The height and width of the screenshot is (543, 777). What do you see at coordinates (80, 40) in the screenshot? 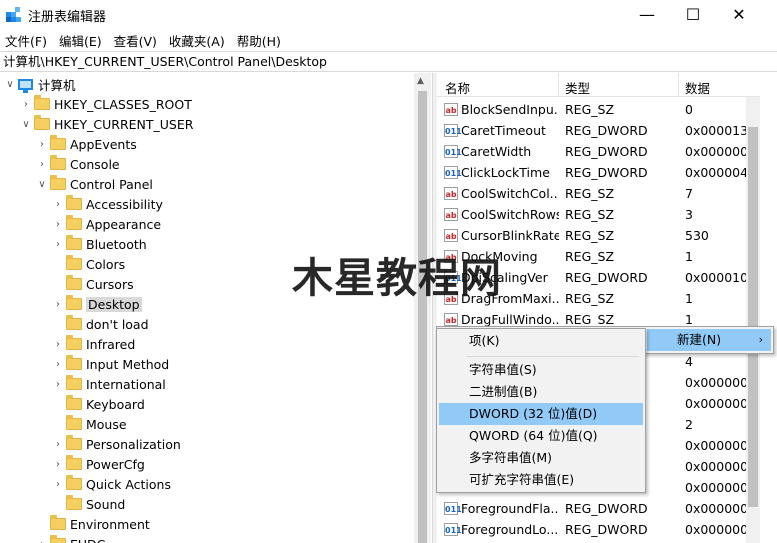
I see `menu-edit: 编辑(E)` at bounding box center [80, 40].